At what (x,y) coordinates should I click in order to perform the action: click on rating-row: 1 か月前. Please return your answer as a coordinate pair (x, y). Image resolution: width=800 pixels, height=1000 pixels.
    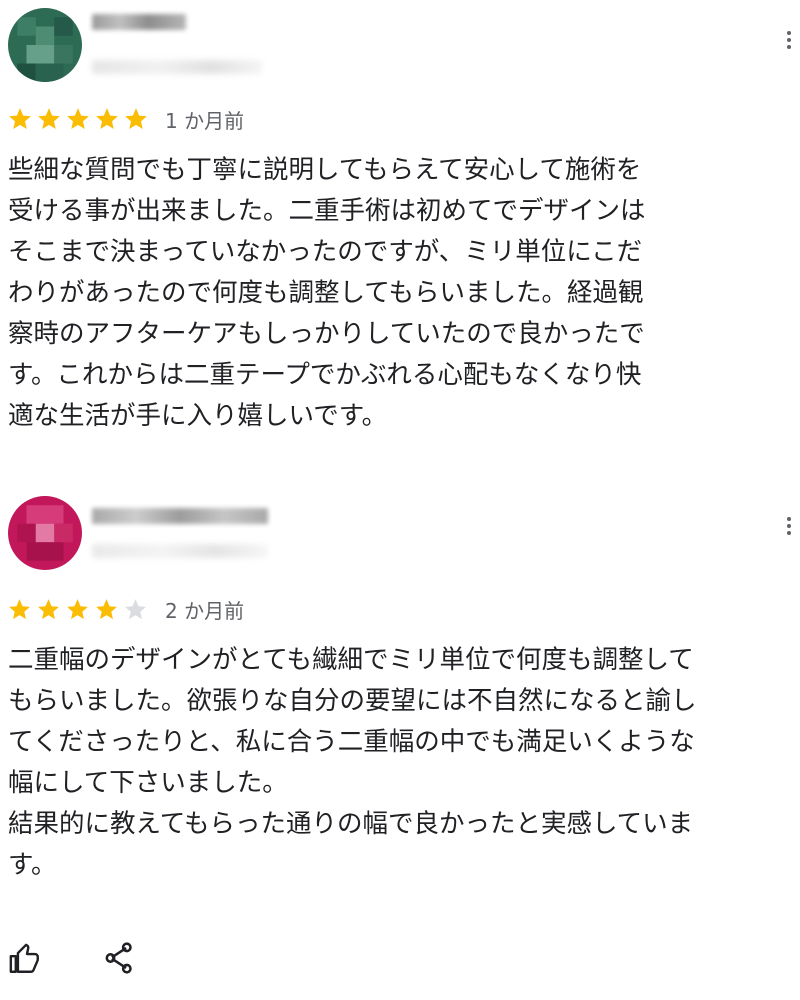
    Looking at the image, I should click on (125, 119).